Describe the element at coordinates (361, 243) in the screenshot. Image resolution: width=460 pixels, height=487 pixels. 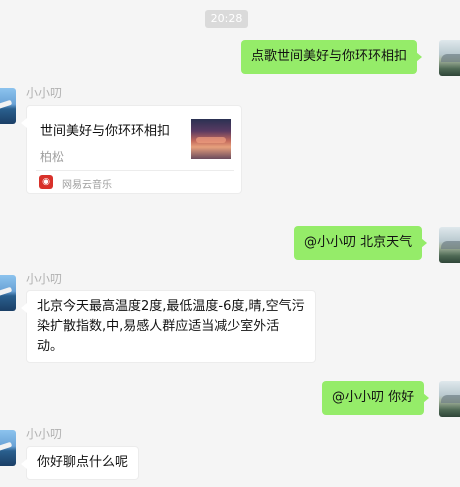
I see `own-message-bubble: @小小叨 北京天气` at that location.